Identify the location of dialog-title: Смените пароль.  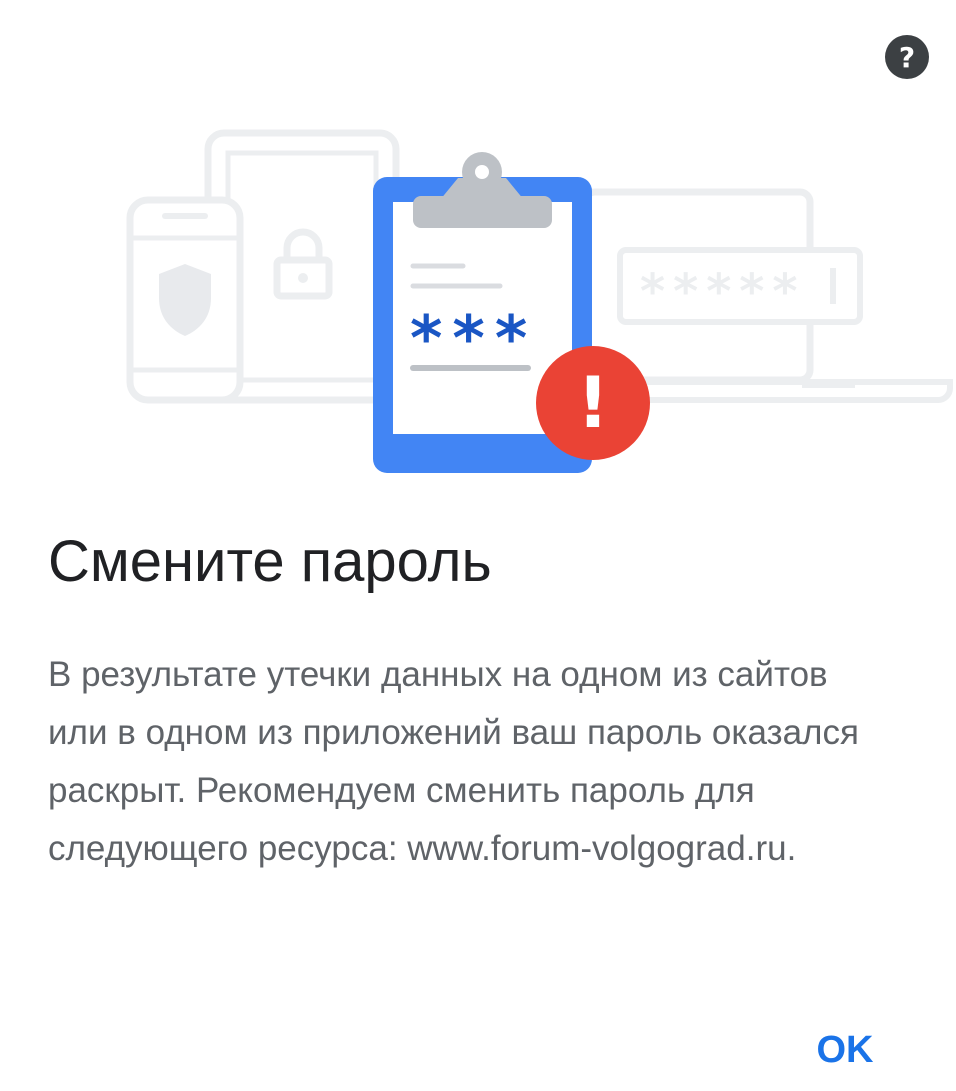
(270, 561).